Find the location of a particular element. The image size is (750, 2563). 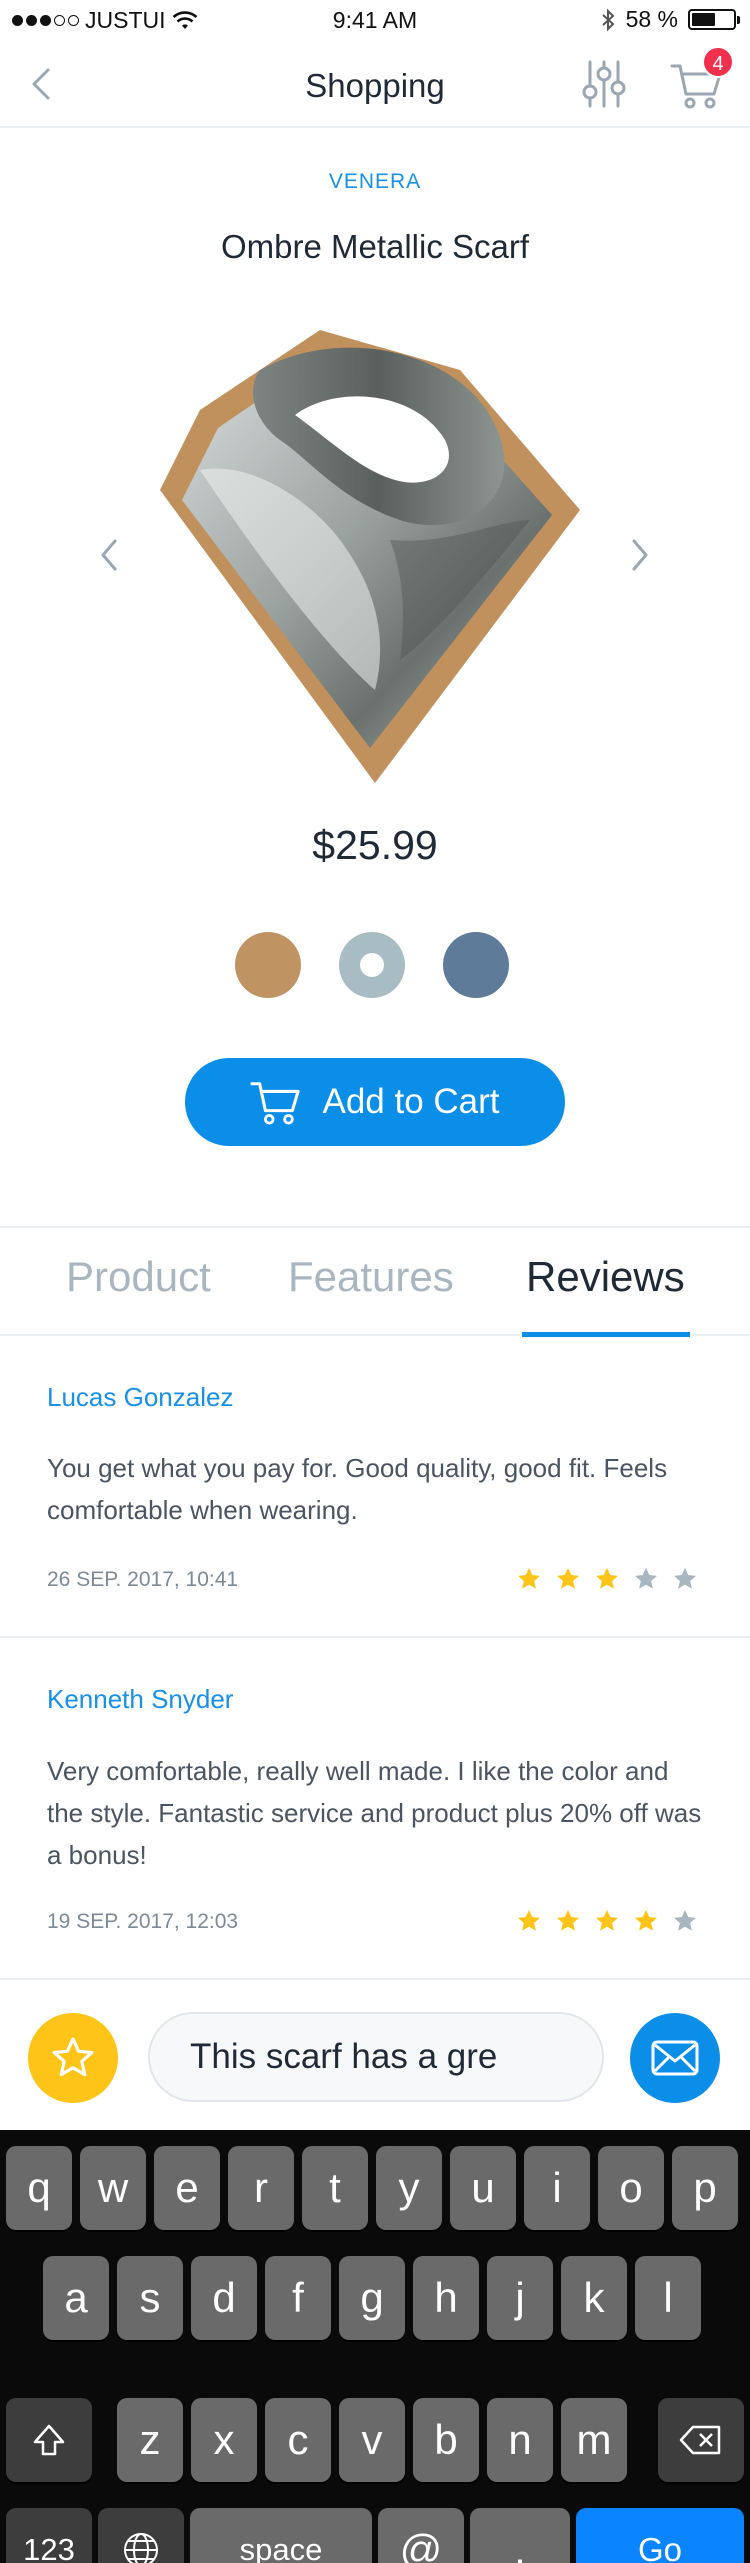

color-swatch-light-blue is located at coordinates (372, 965).